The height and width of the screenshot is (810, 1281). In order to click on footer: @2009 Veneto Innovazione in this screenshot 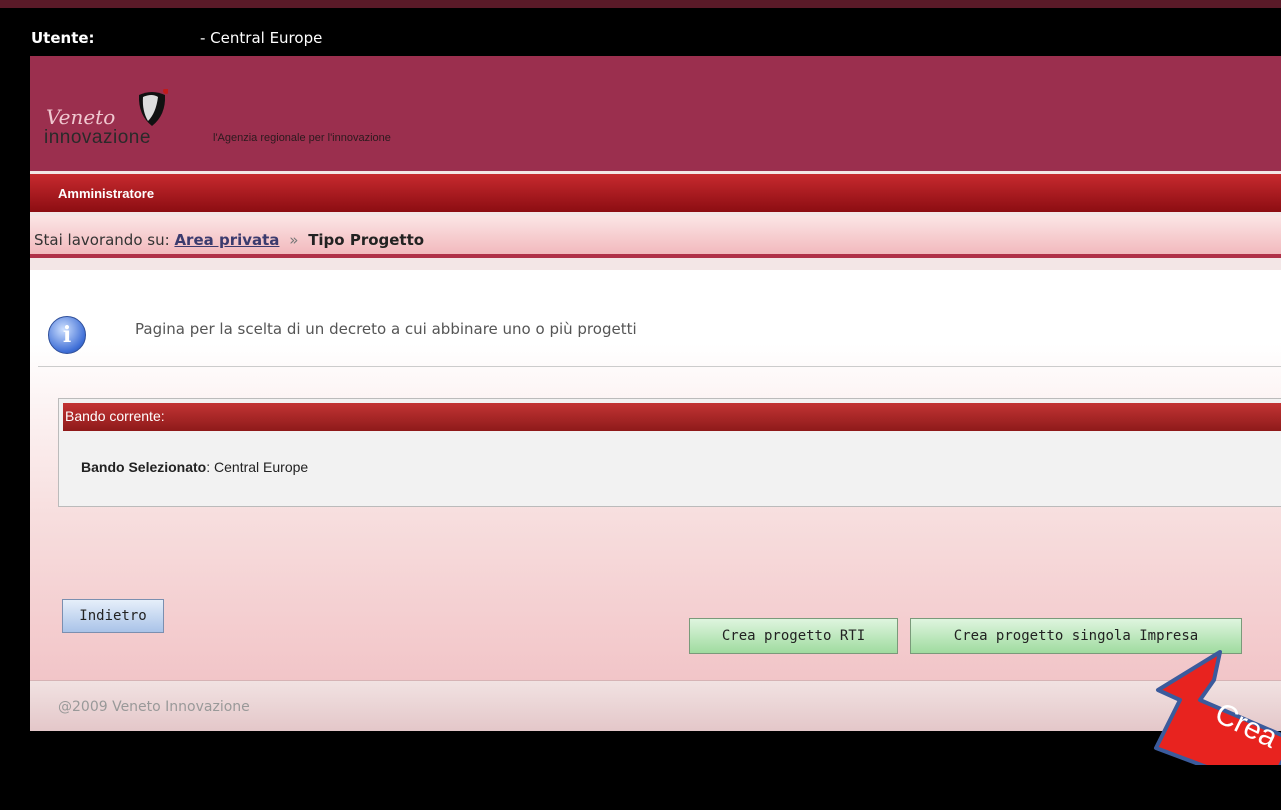, I will do `click(655, 705)`.